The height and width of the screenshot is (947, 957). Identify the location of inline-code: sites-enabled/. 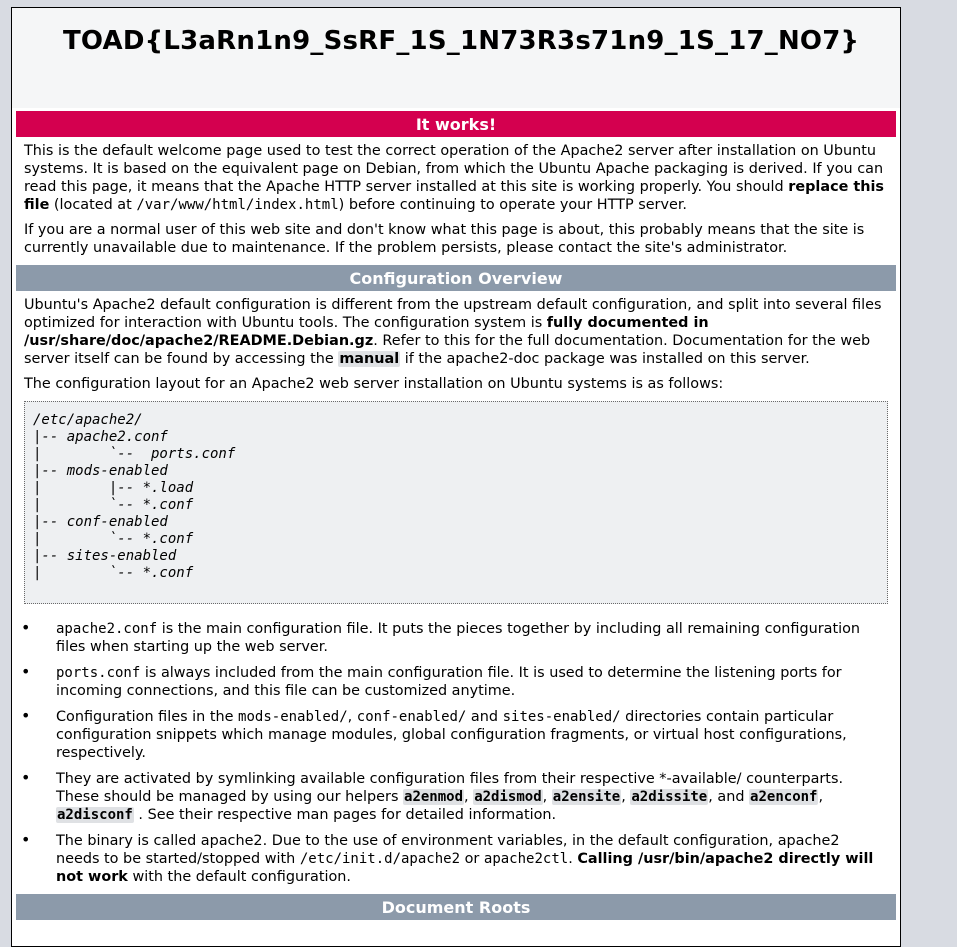
(561, 717).